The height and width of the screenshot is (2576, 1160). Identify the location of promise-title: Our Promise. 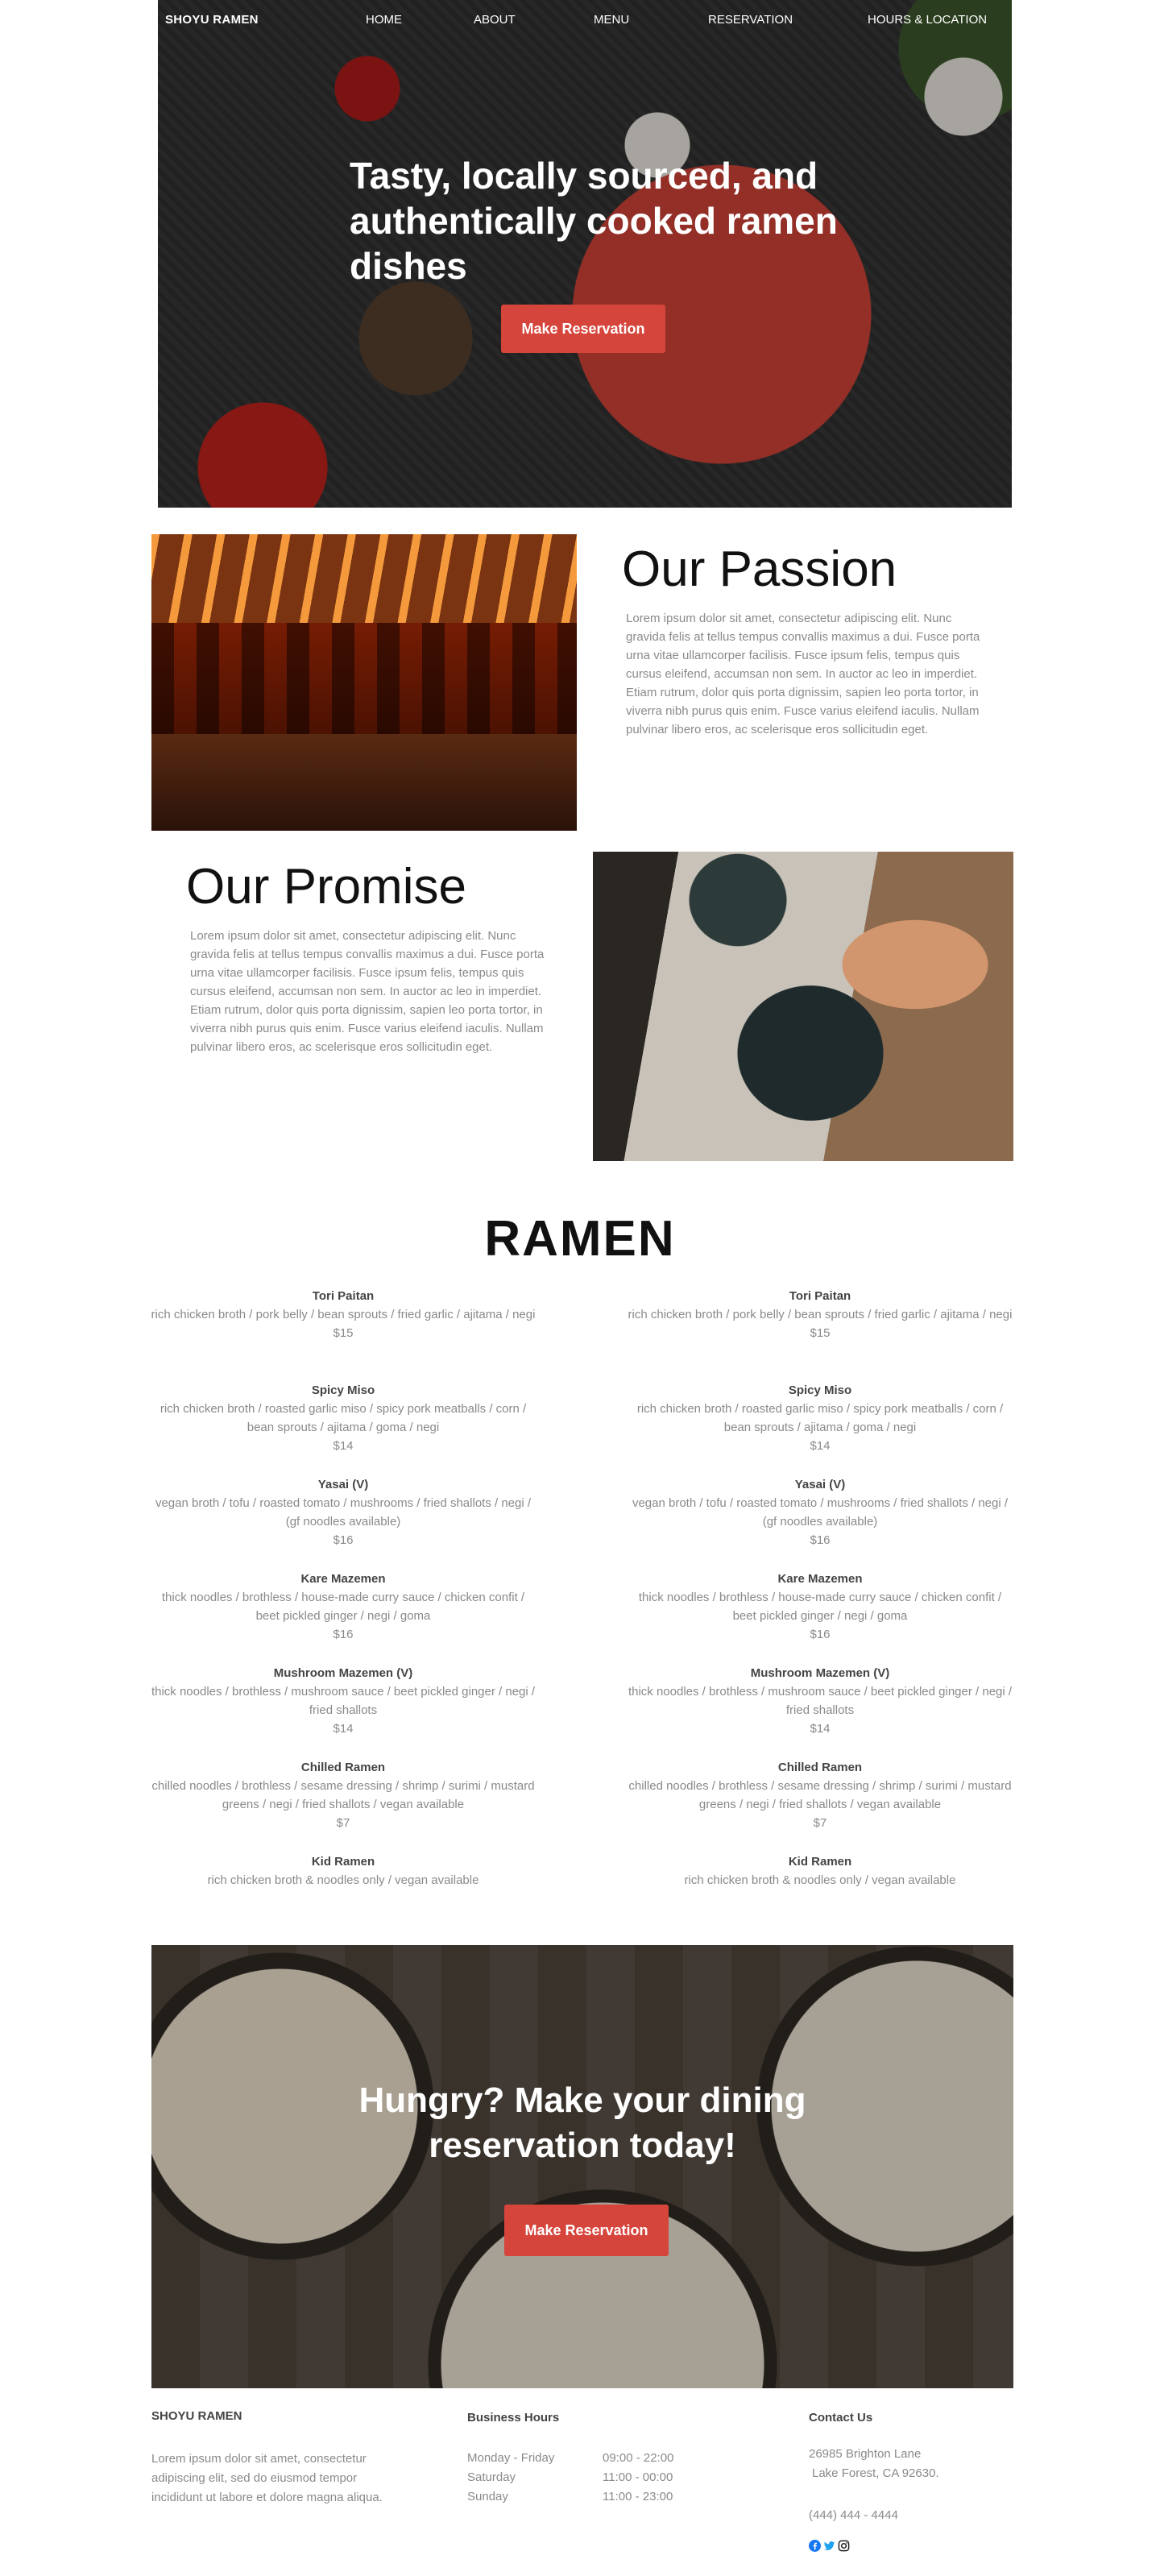
(326, 887).